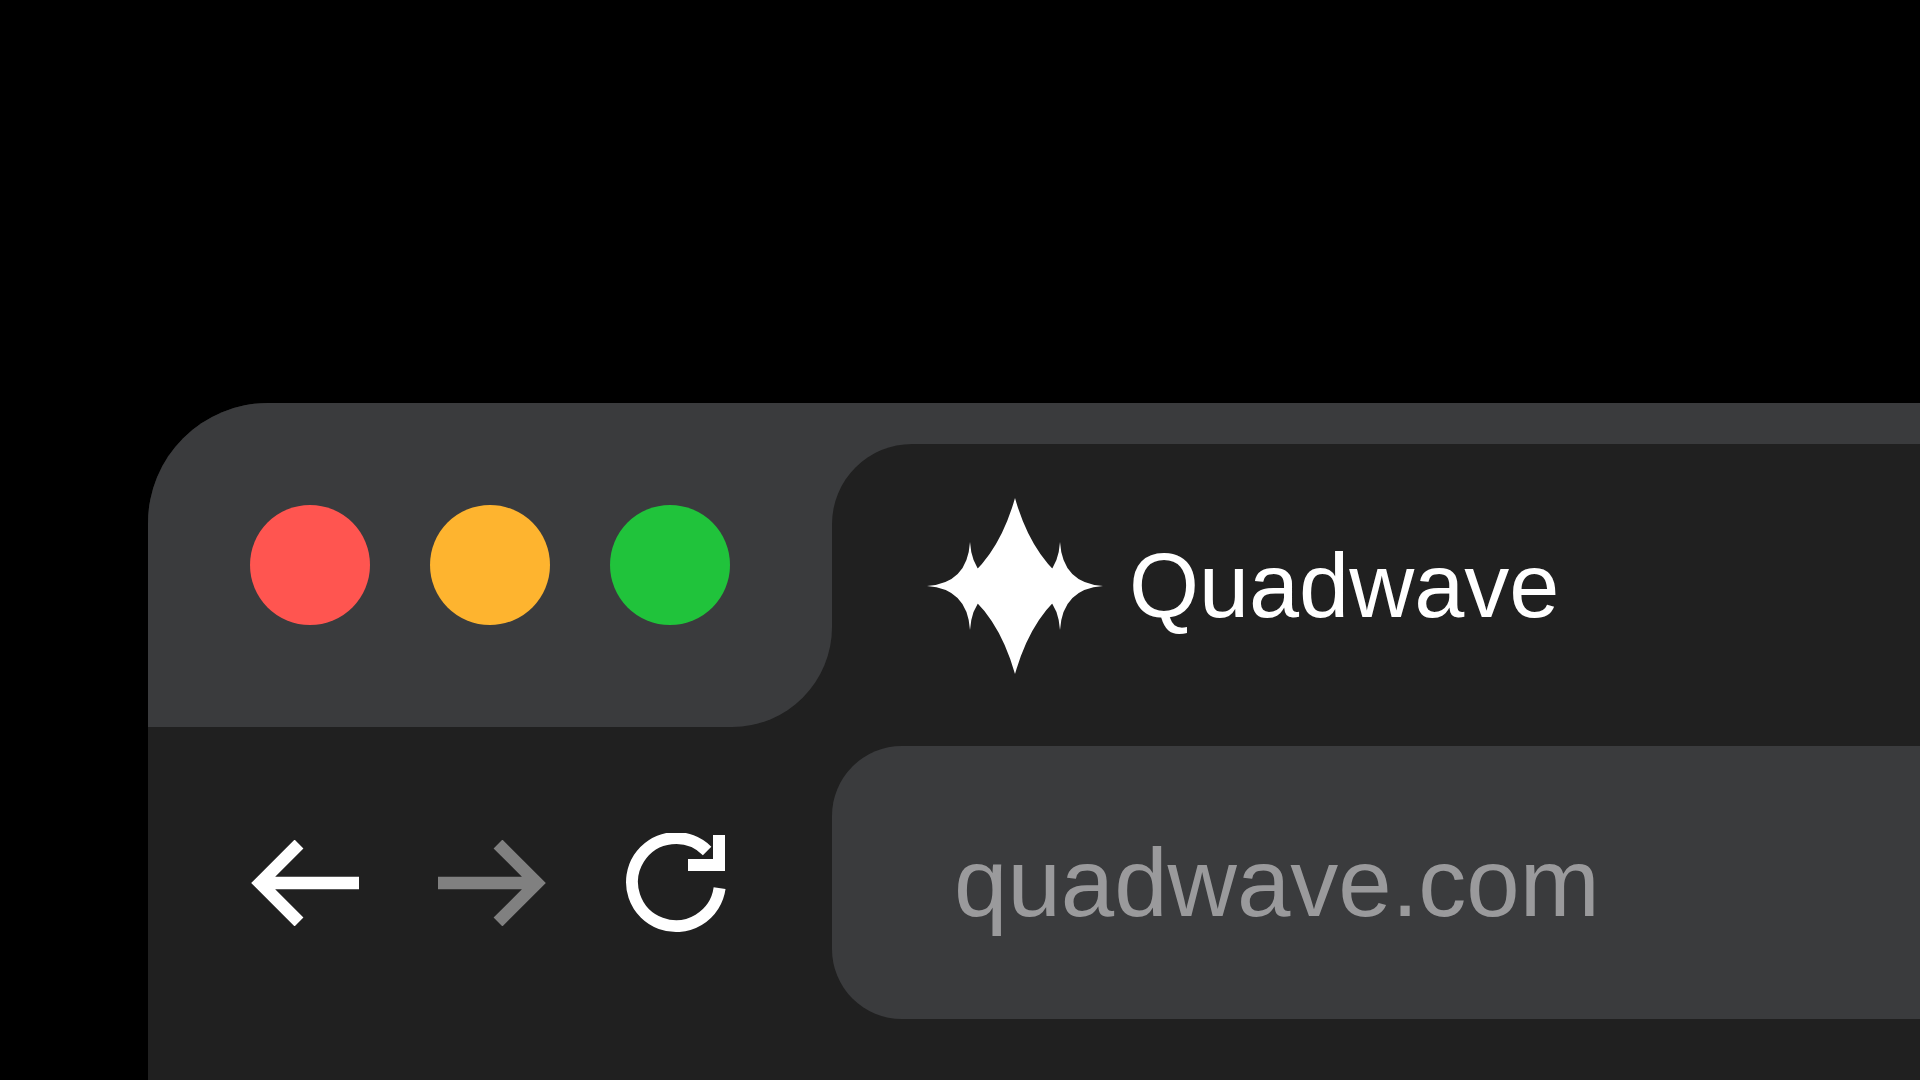 The image size is (1920, 1080). I want to click on browser-tab: Quadwave, so click(1376, 585).